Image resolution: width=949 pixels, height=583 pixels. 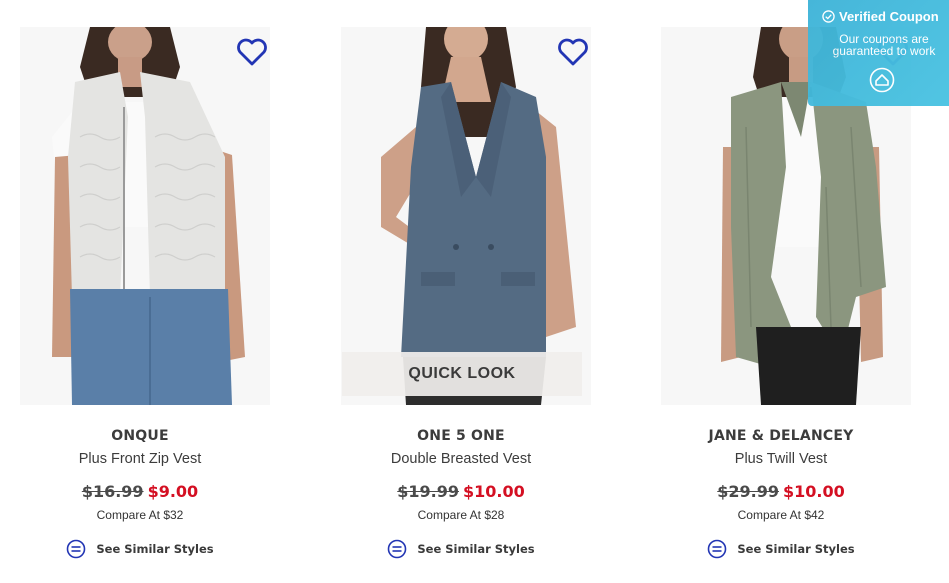 What do you see at coordinates (781, 459) in the screenshot?
I see `product-name: Plus Twill Vest` at bounding box center [781, 459].